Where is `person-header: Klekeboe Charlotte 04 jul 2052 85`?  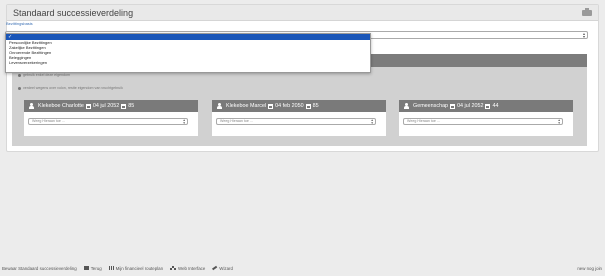
person-header: Klekeboe Charlotte 04 jul 2052 85 is located at coordinates (111, 106).